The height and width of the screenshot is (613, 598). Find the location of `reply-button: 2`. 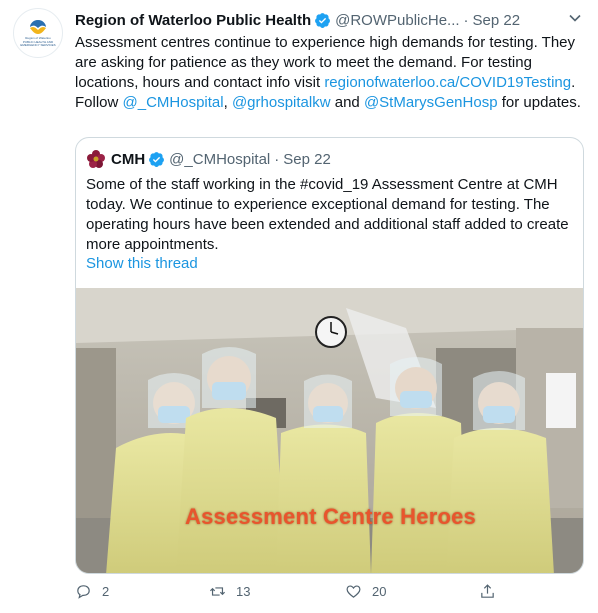

reply-button: 2 is located at coordinates (92, 591).